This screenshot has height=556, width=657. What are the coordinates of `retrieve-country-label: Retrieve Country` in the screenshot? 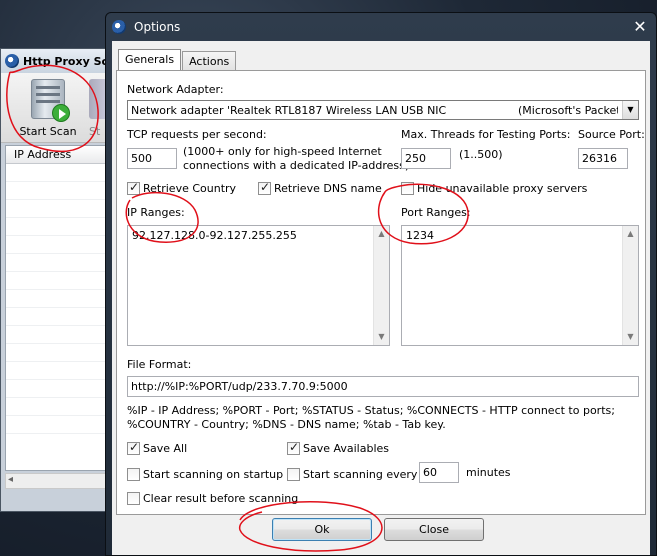 It's located at (190, 188).